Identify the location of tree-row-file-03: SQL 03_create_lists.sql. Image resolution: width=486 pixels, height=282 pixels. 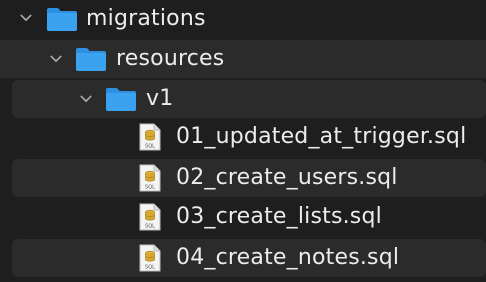
(243, 217).